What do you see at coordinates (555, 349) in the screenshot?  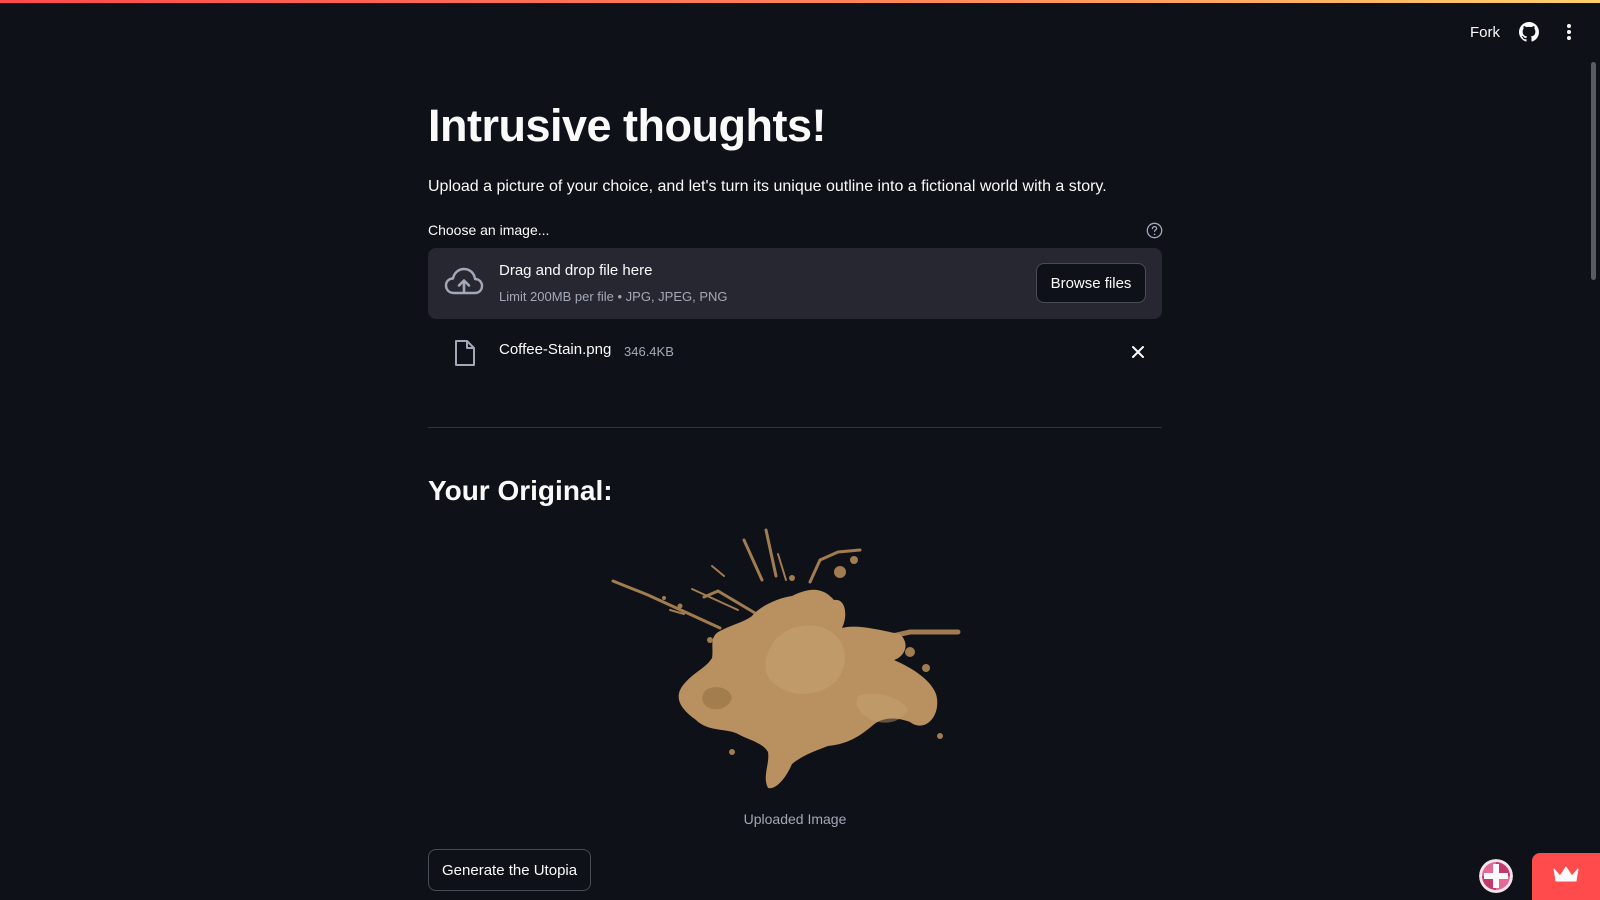 I see `uploaded-file-name: Coffee-Stain.png` at bounding box center [555, 349].